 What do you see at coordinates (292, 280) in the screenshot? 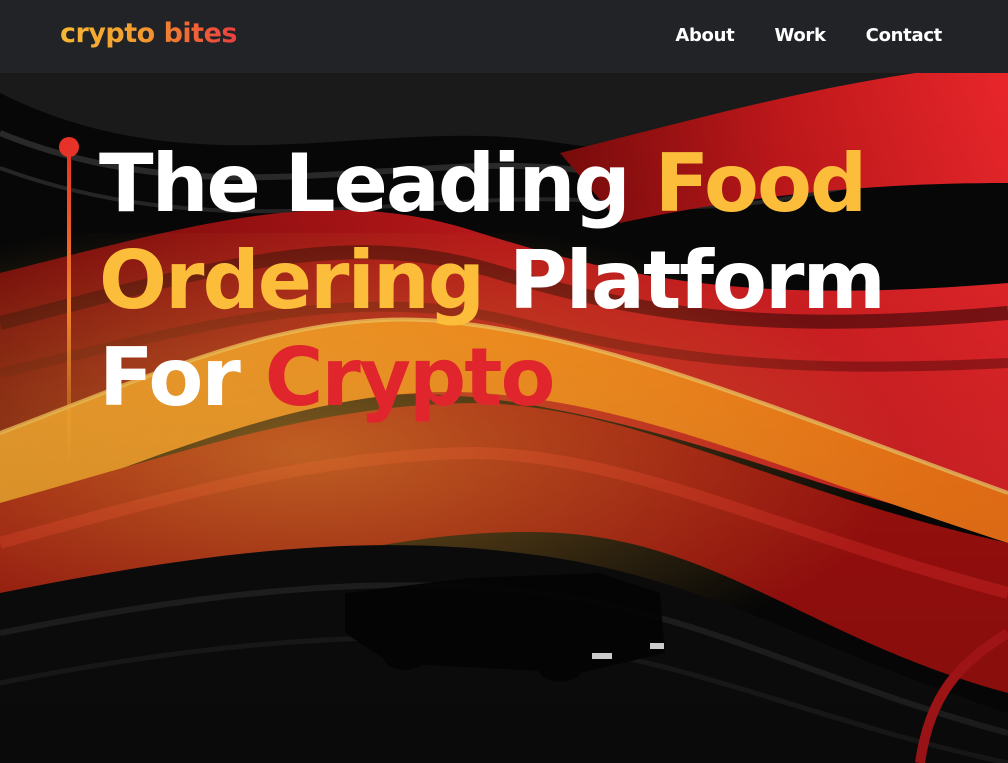
I see `headline-text-ordering: Ordering` at bounding box center [292, 280].